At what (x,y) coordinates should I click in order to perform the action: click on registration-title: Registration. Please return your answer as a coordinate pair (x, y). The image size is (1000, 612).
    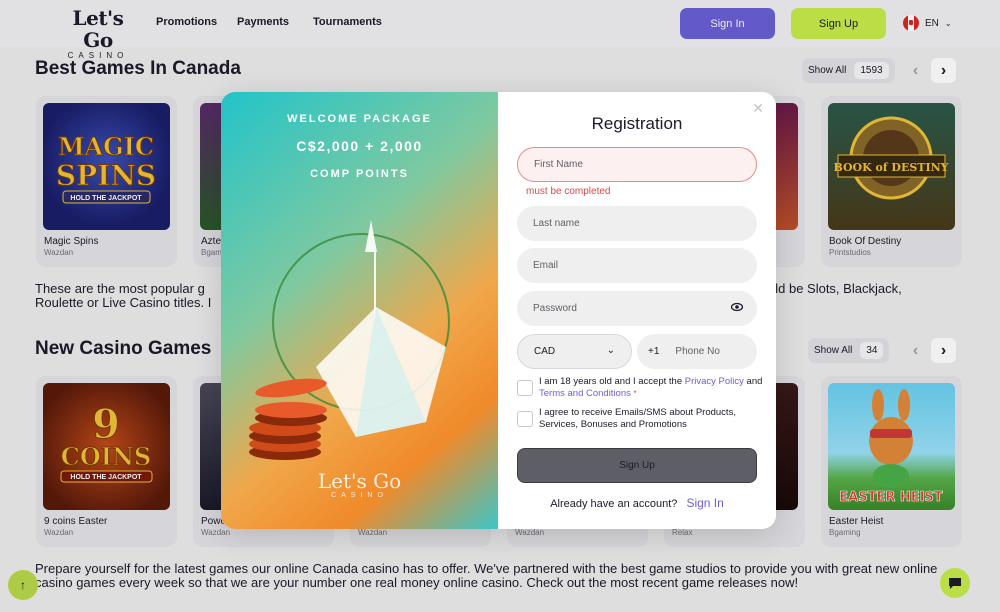
    Looking at the image, I should click on (637, 123).